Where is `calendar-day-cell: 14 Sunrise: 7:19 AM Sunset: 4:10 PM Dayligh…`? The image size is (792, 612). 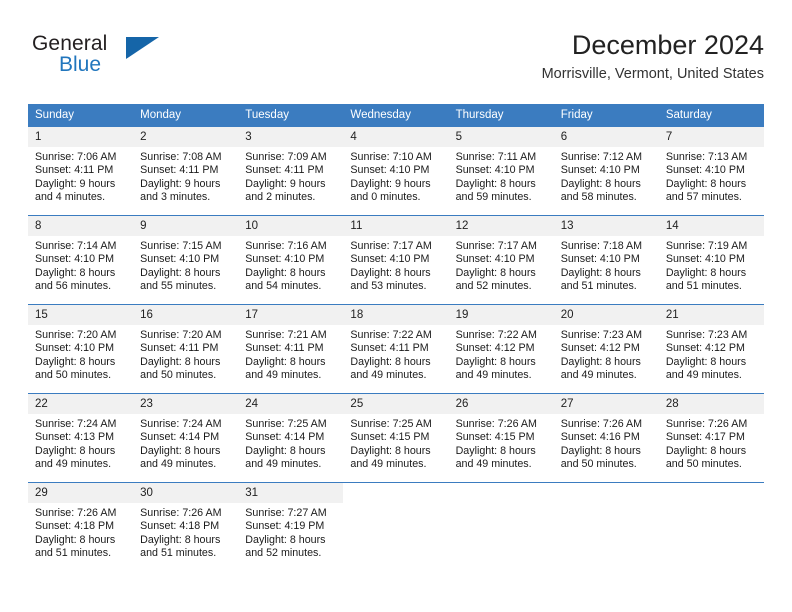
calendar-day-cell: 14 Sunrise: 7:19 AM Sunset: 4:10 PM Dayligh… is located at coordinates (711, 260).